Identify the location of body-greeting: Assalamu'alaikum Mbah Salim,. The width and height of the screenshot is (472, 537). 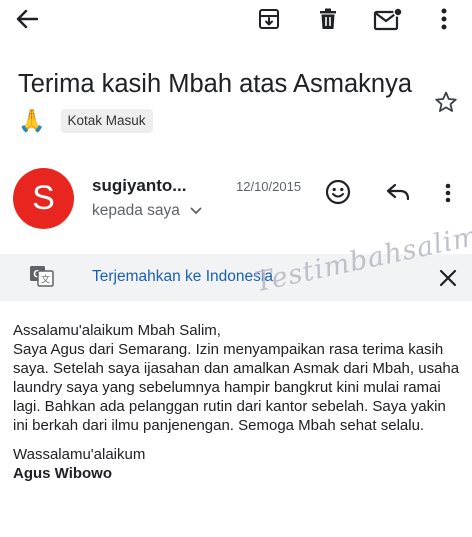
(117, 330).